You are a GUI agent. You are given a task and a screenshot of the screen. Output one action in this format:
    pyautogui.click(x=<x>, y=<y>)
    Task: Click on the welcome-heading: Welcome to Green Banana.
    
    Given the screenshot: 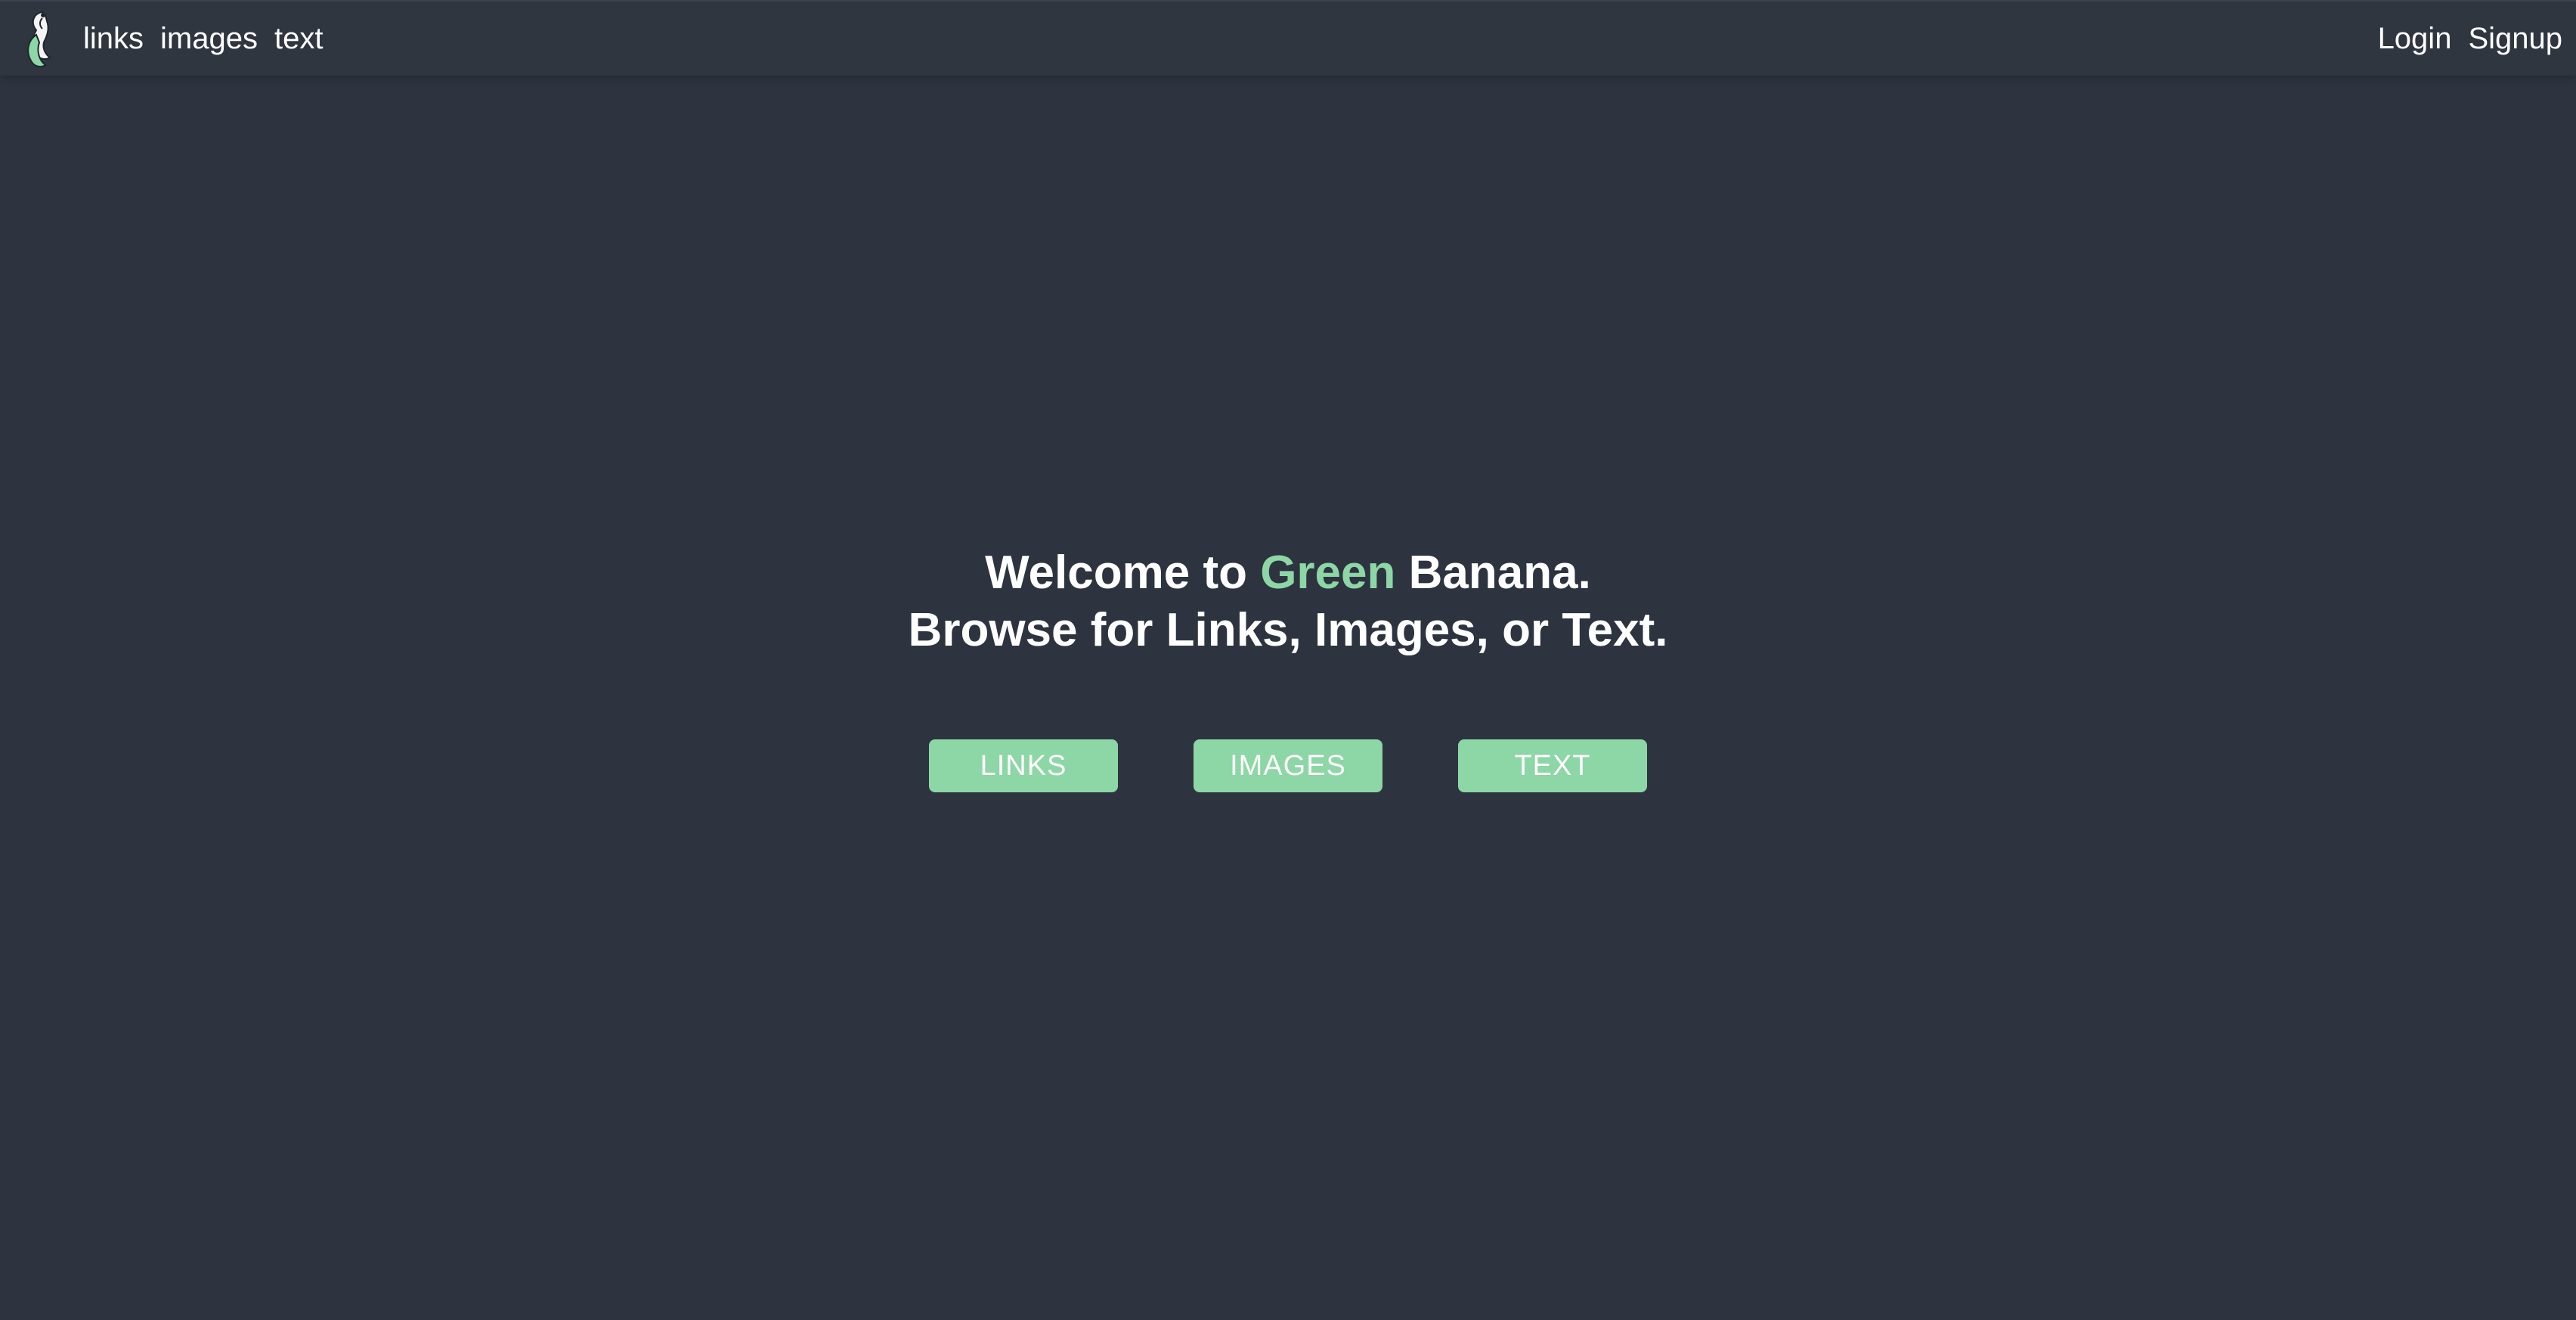 What is the action you would take?
    pyautogui.click(x=1288, y=573)
    